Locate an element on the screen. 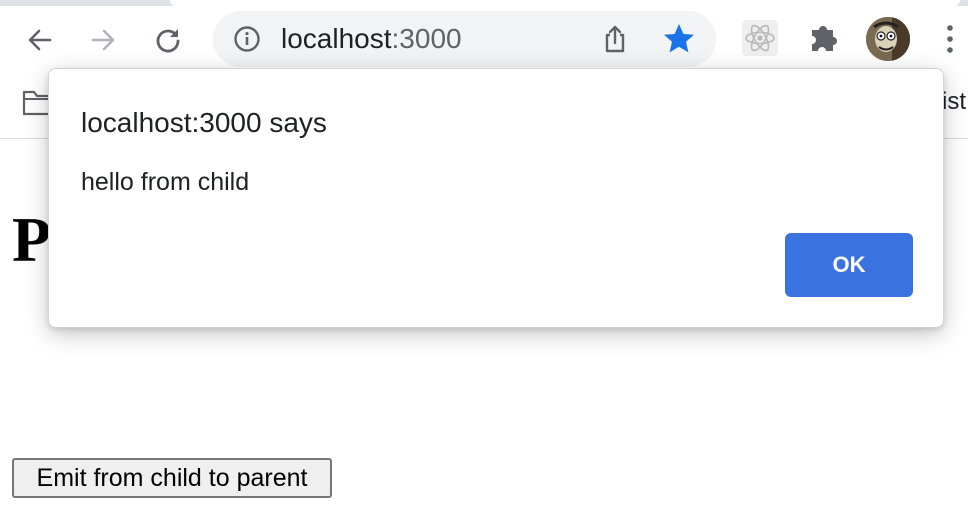 This screenshot has width=968, height=518. forward-button is located at coordinates (103, 40).